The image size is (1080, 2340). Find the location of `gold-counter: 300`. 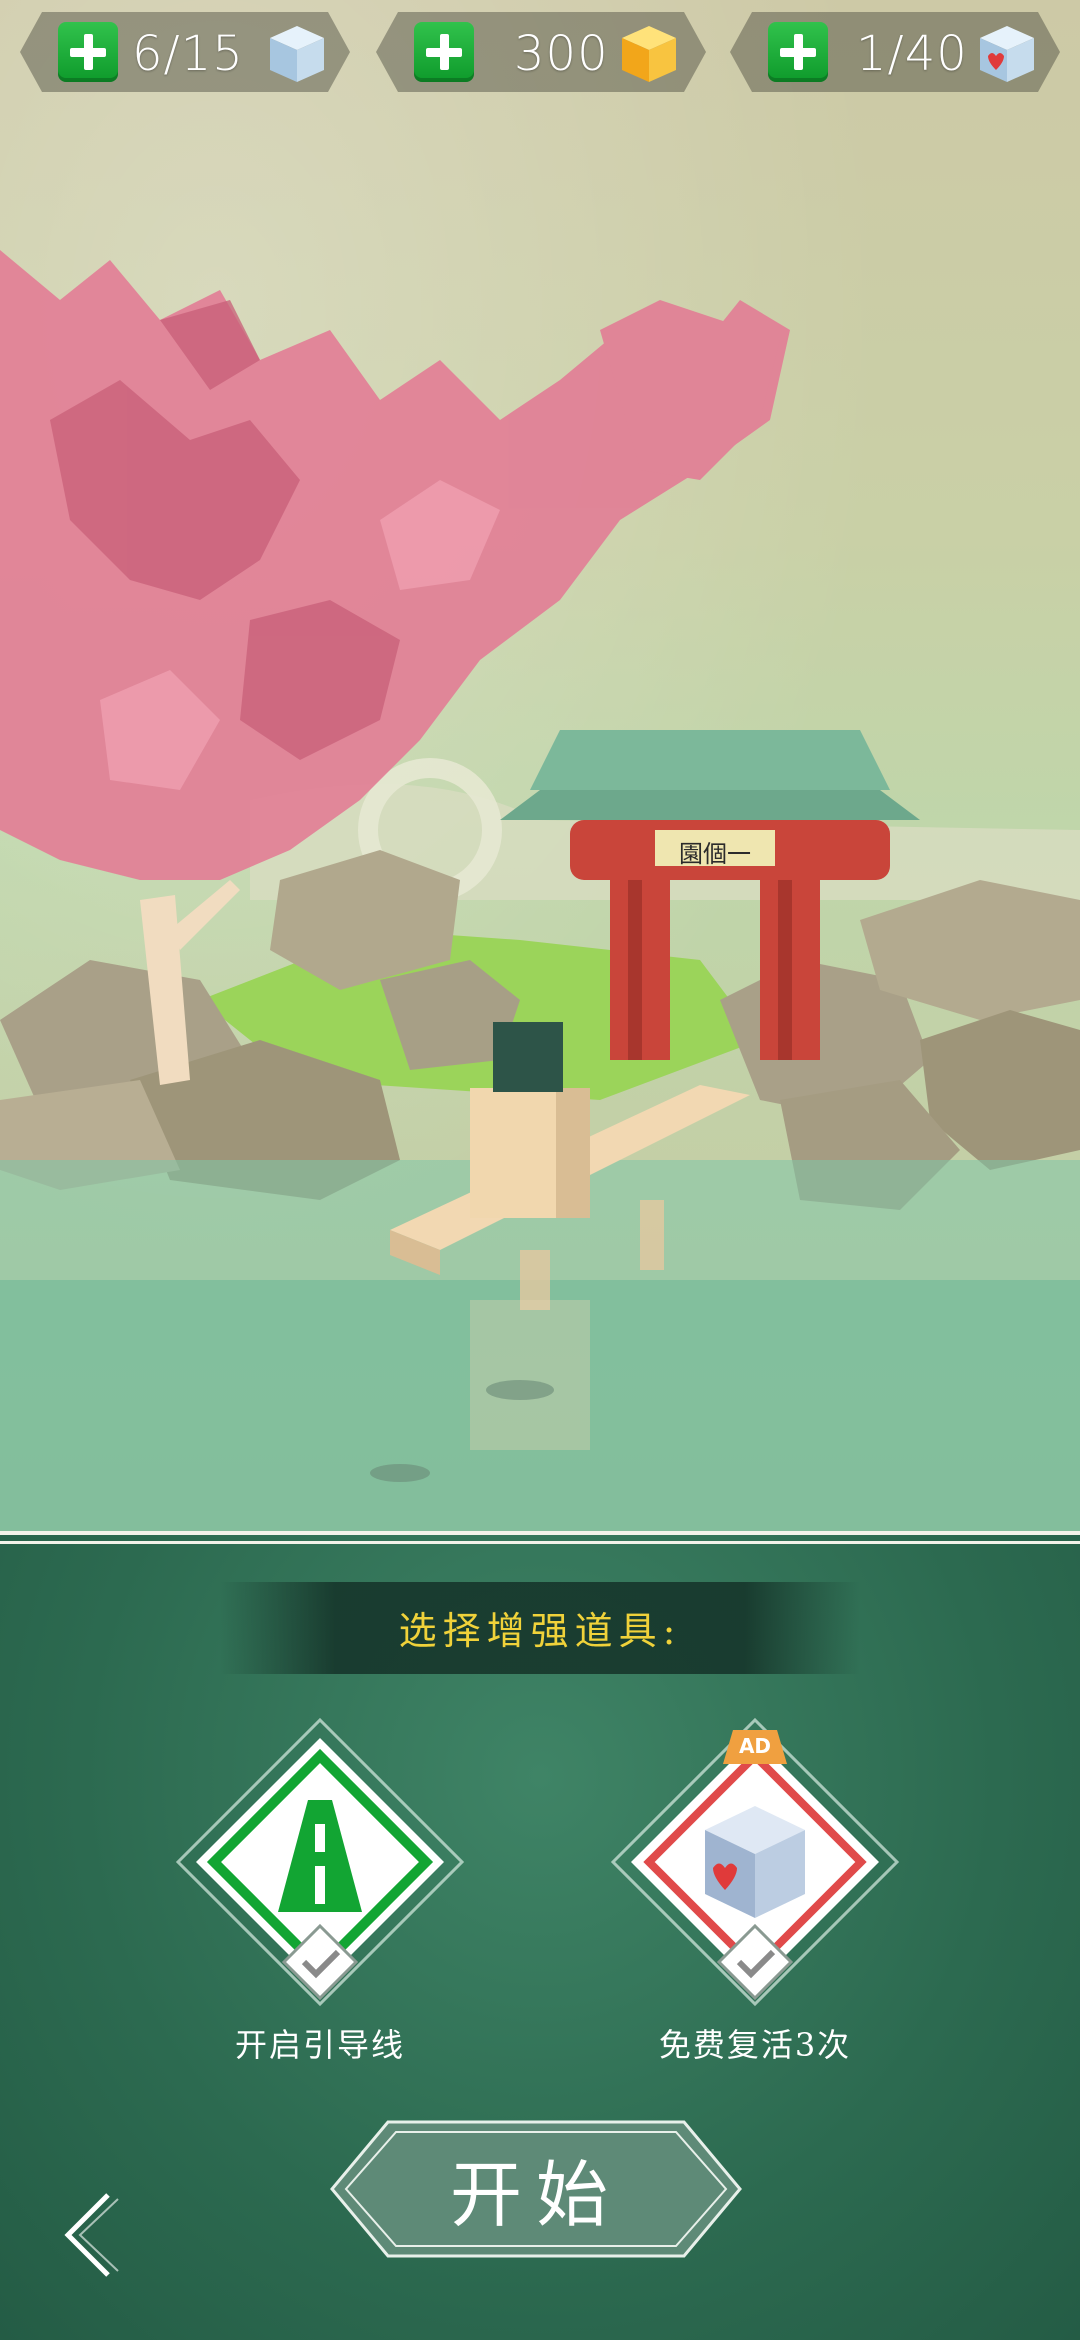

gold-counter: 300 is located at coordinates (541, 52).